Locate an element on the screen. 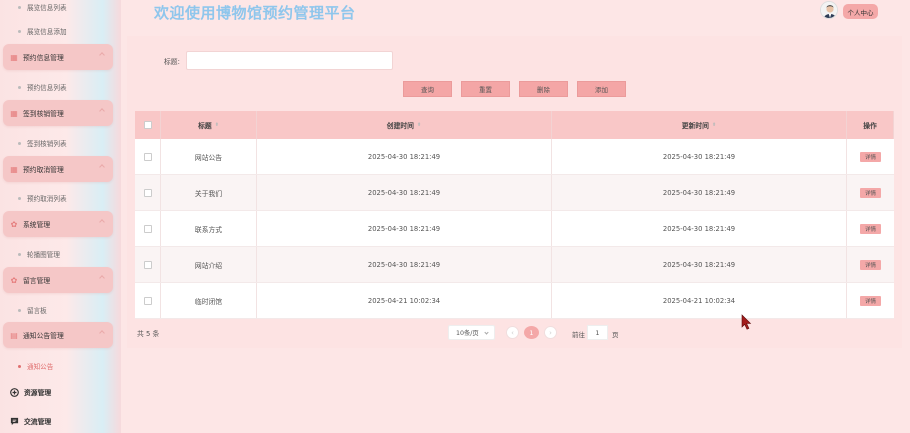 The width and height of the screenshot is (910, 433). header: 欢迎使用博物馆预约管理平台 个人中心 is located at coordinates (515, 13).